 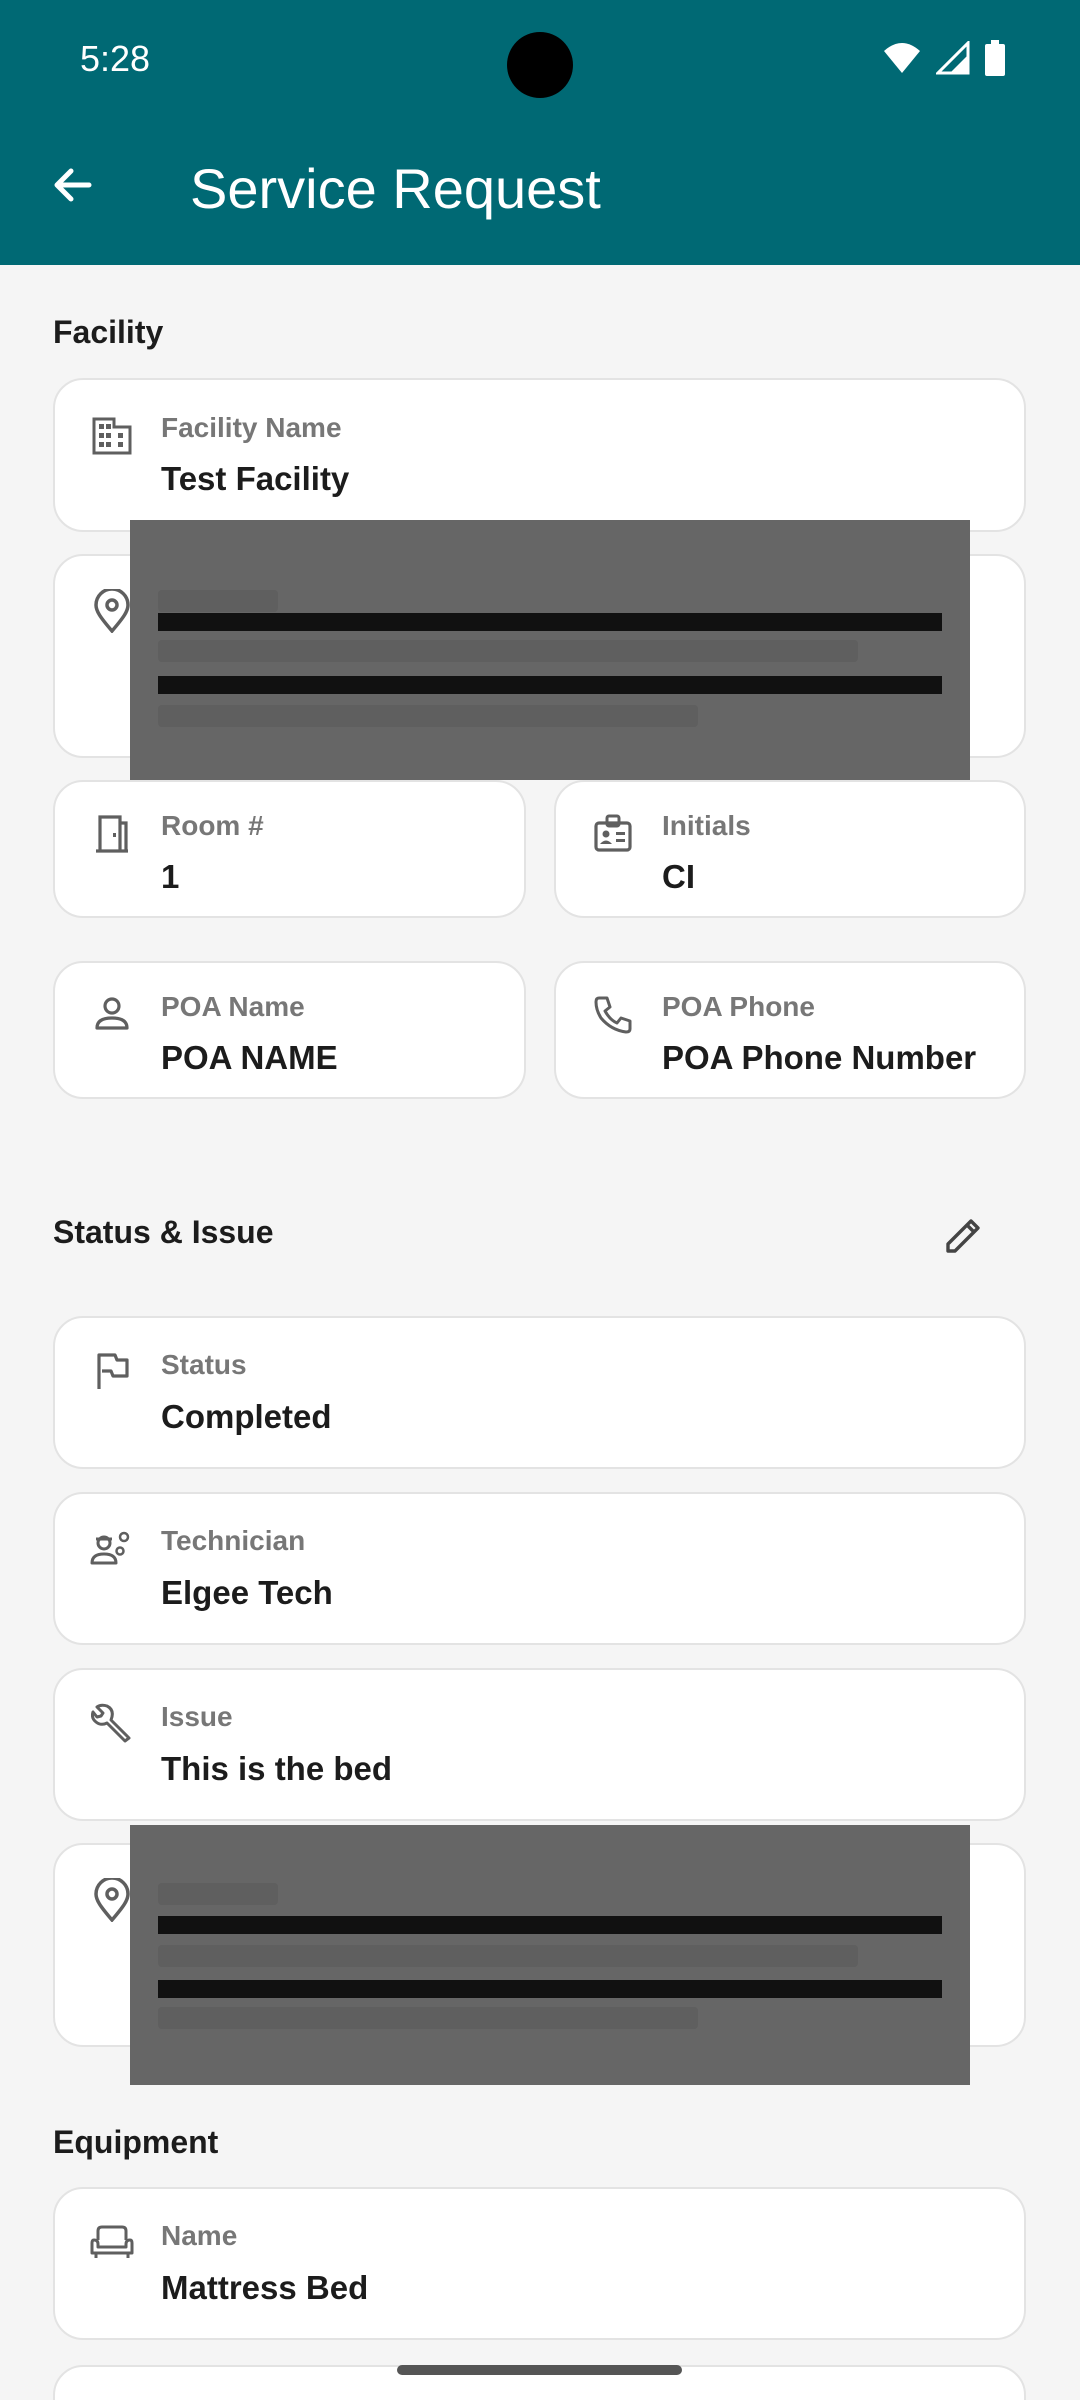 What do you see at coordinates (163, 1232) in the screenshot?
I see `section-title-status-issue: Status & Issue` at bounding box center [163, 1232].